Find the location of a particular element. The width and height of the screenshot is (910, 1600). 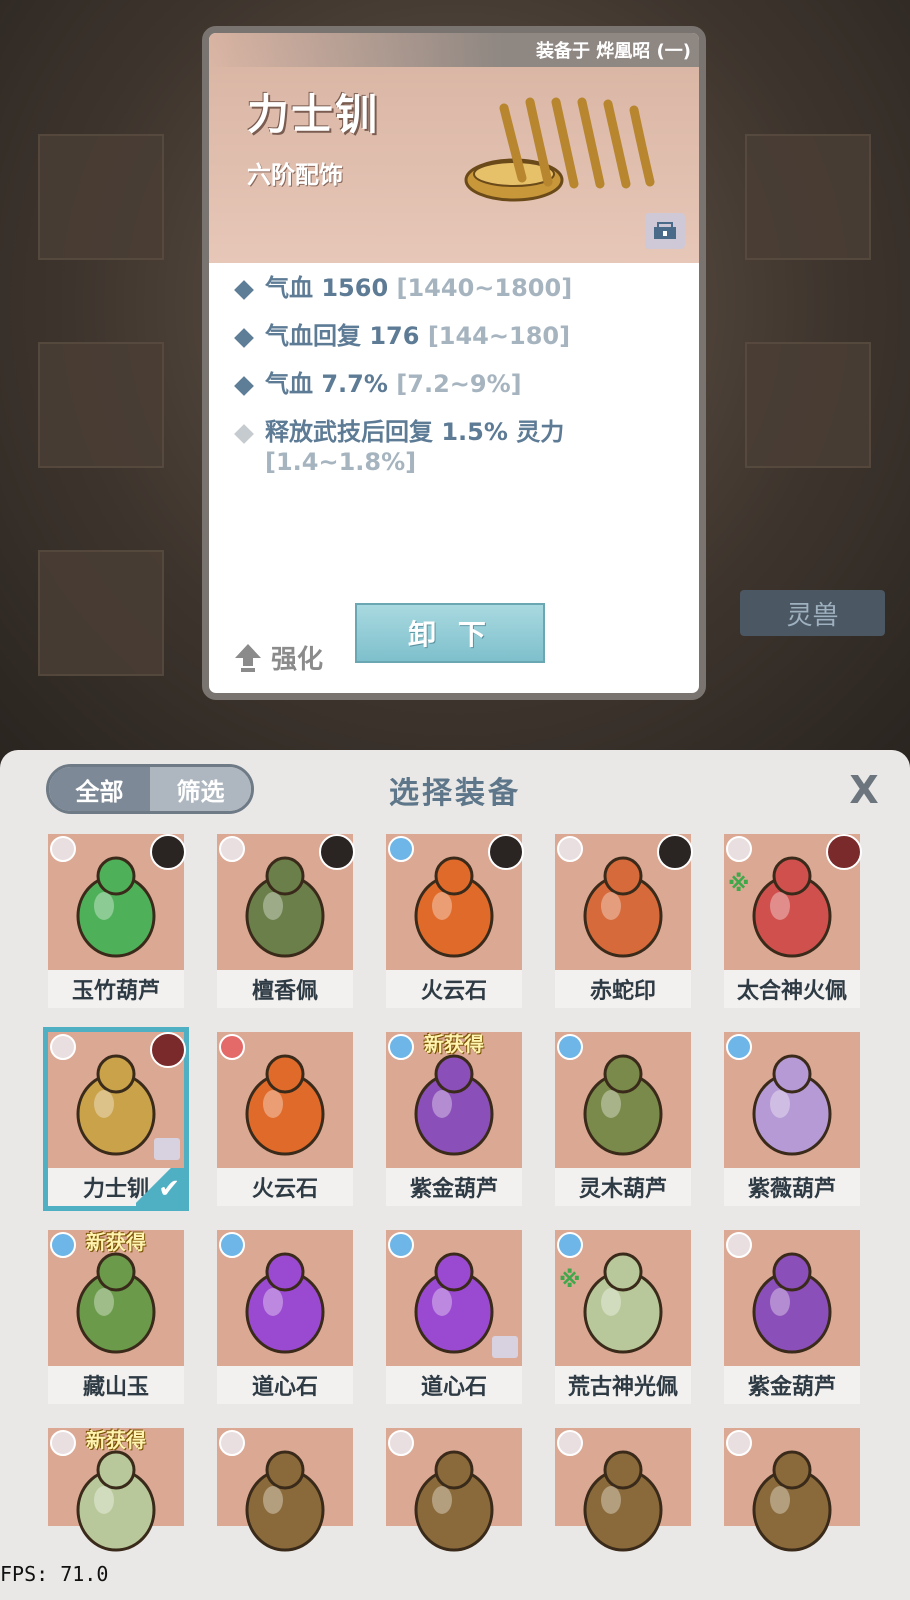

equipped-on-label: 装备于 烨凰昭 (一) is located at coordinates (454, 50).